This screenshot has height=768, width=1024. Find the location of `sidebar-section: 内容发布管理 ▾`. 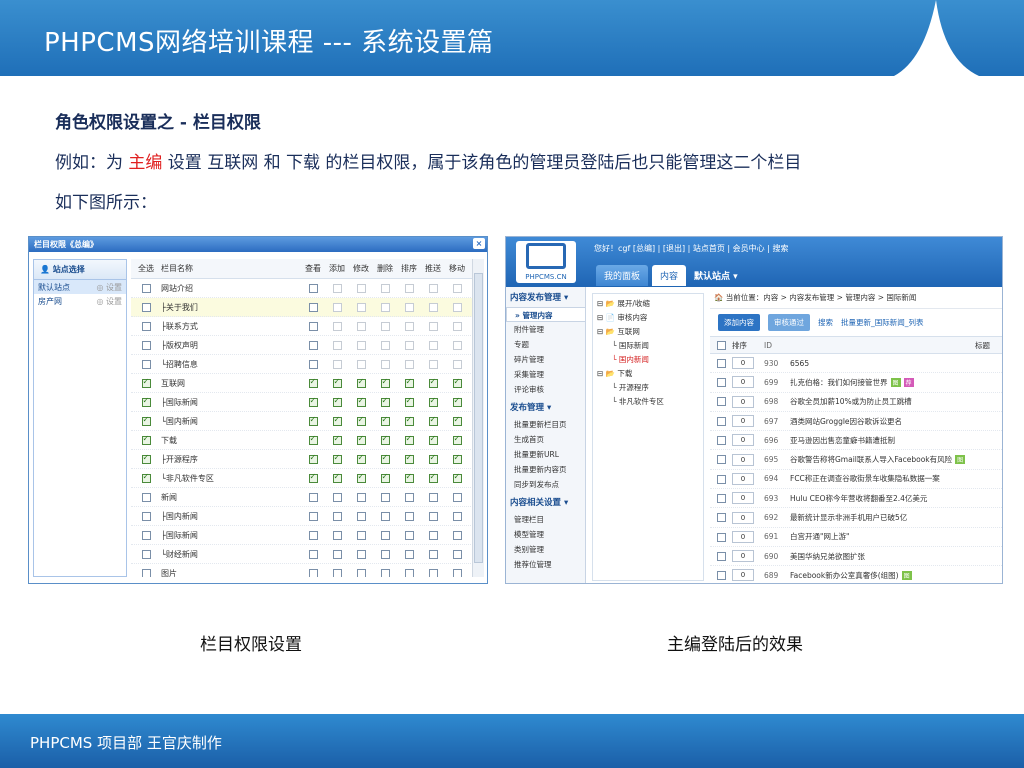

sidebar-section: 内容发布管理 ▾ is located at coordinates (545, 297).